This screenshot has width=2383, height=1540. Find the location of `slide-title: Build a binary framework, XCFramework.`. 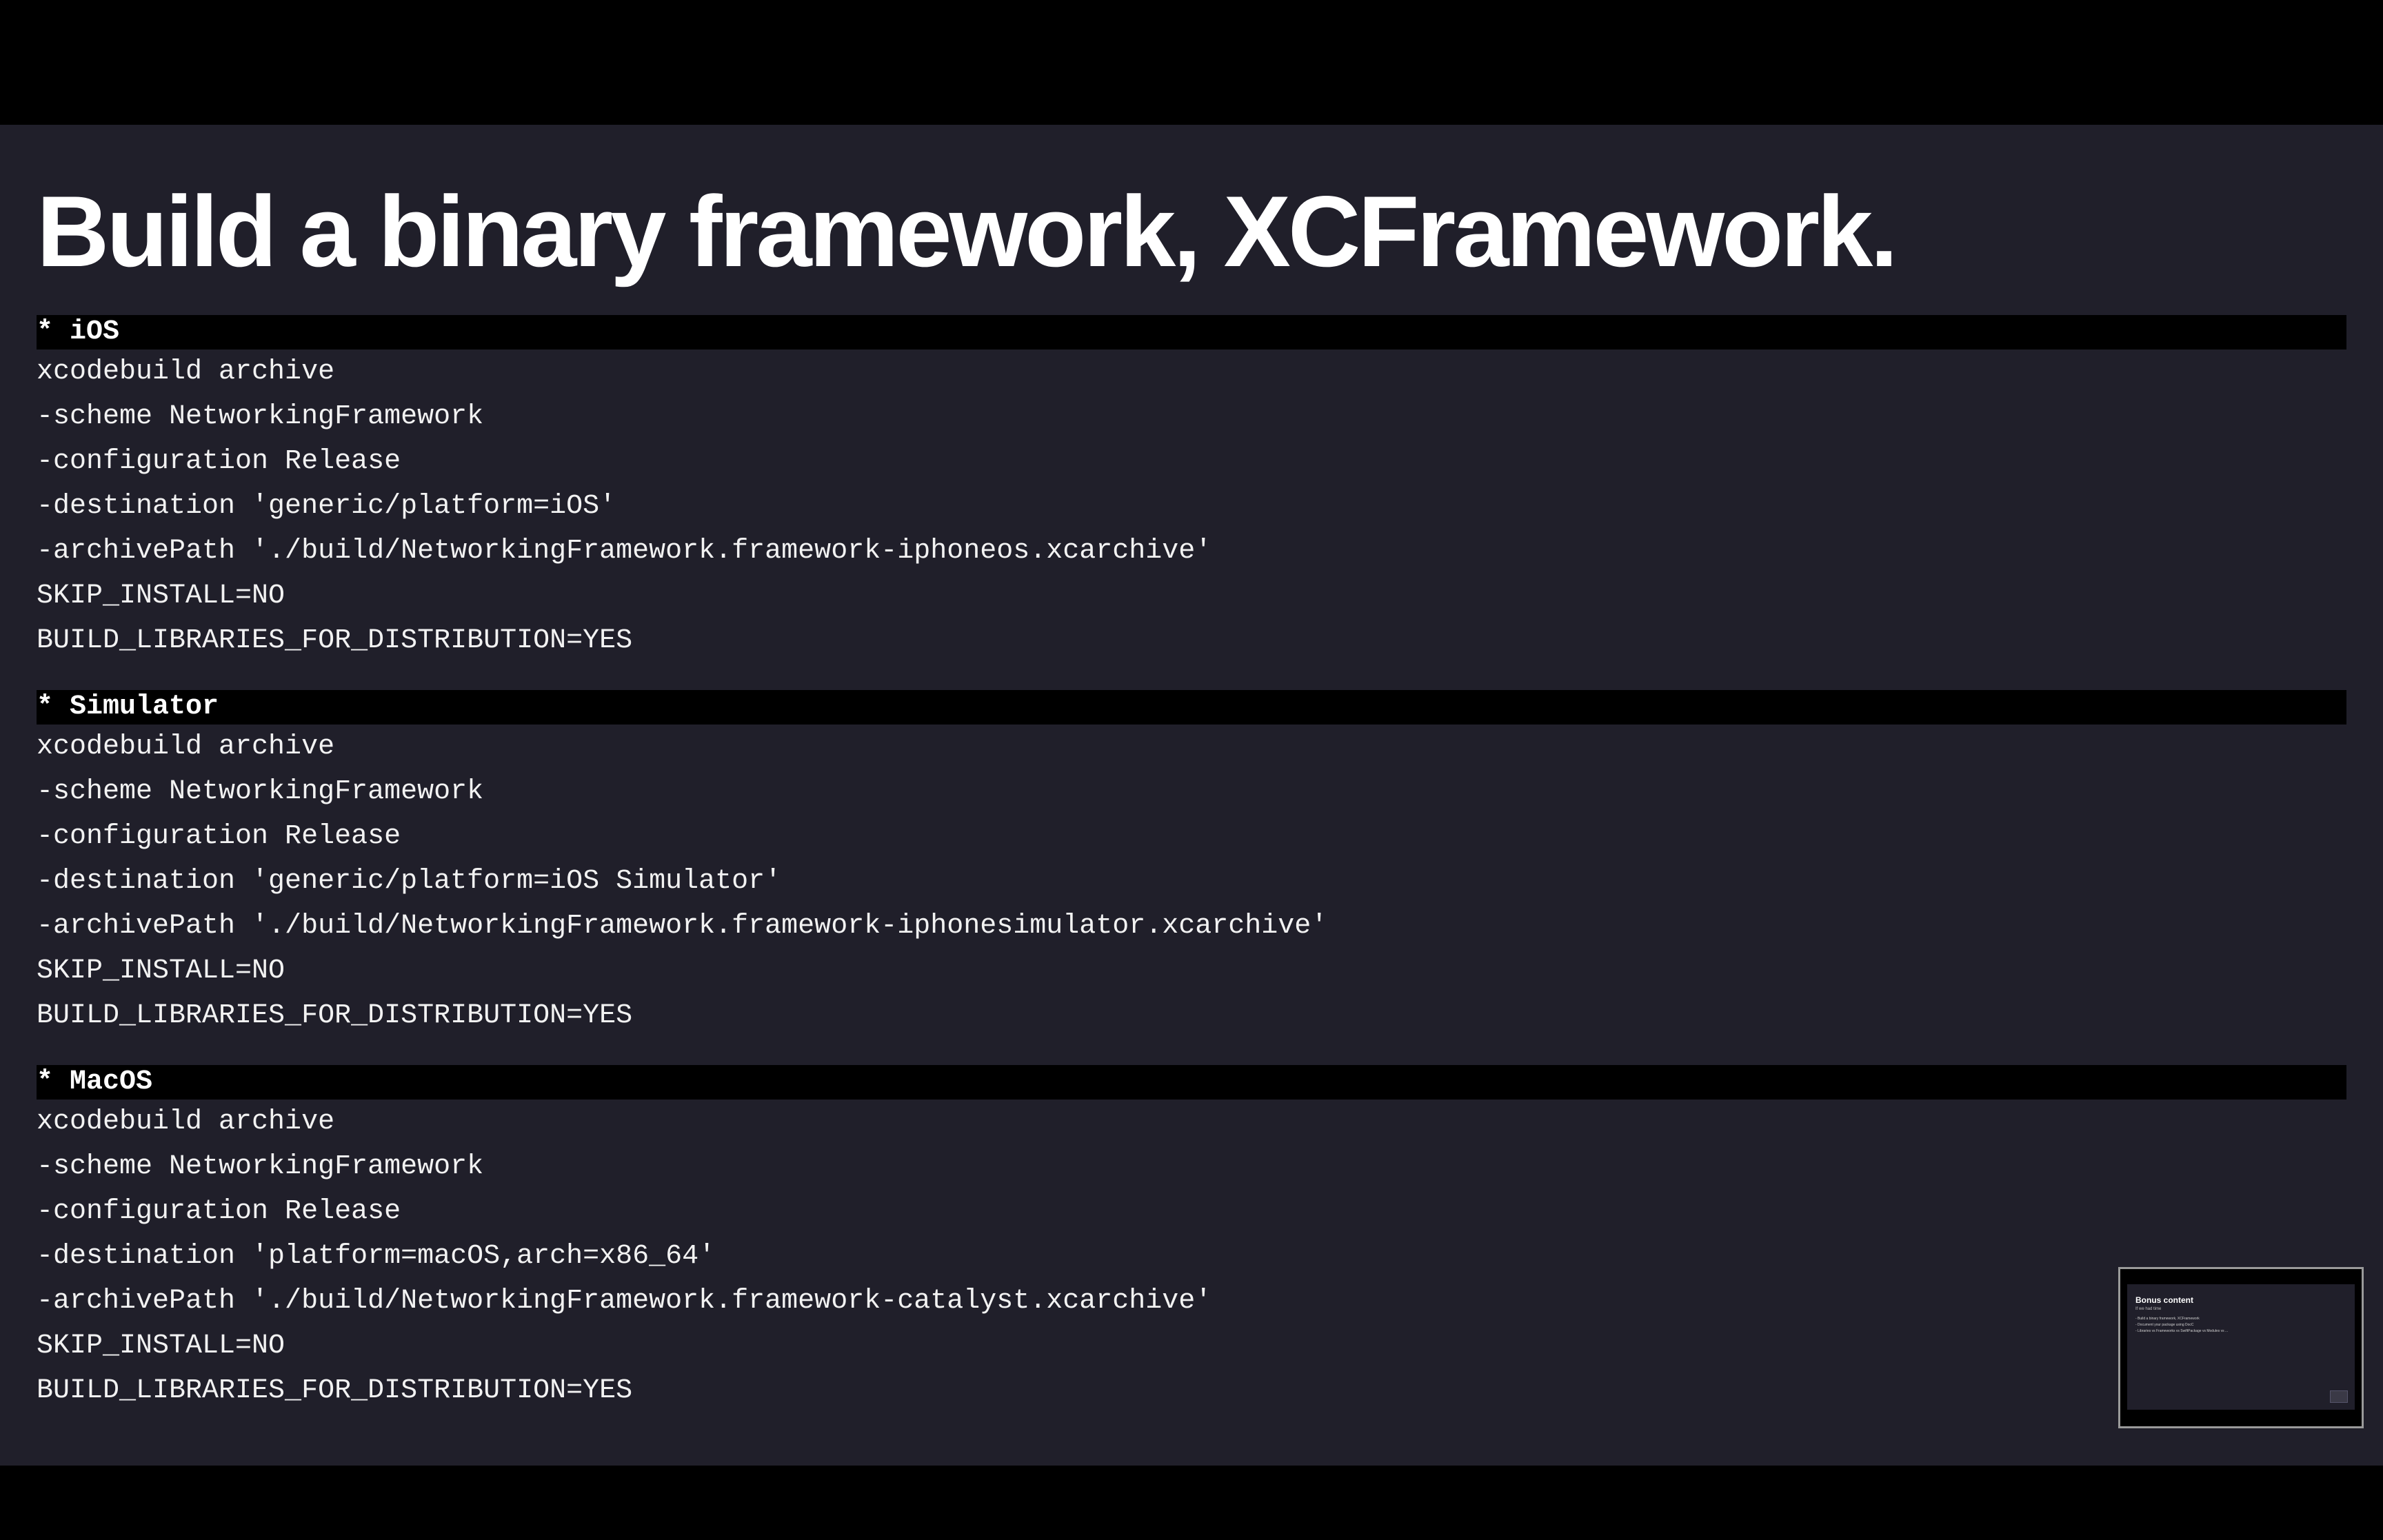

slide-title: Build a binary framework, XCFramework. is located at coordinates (967, 231).